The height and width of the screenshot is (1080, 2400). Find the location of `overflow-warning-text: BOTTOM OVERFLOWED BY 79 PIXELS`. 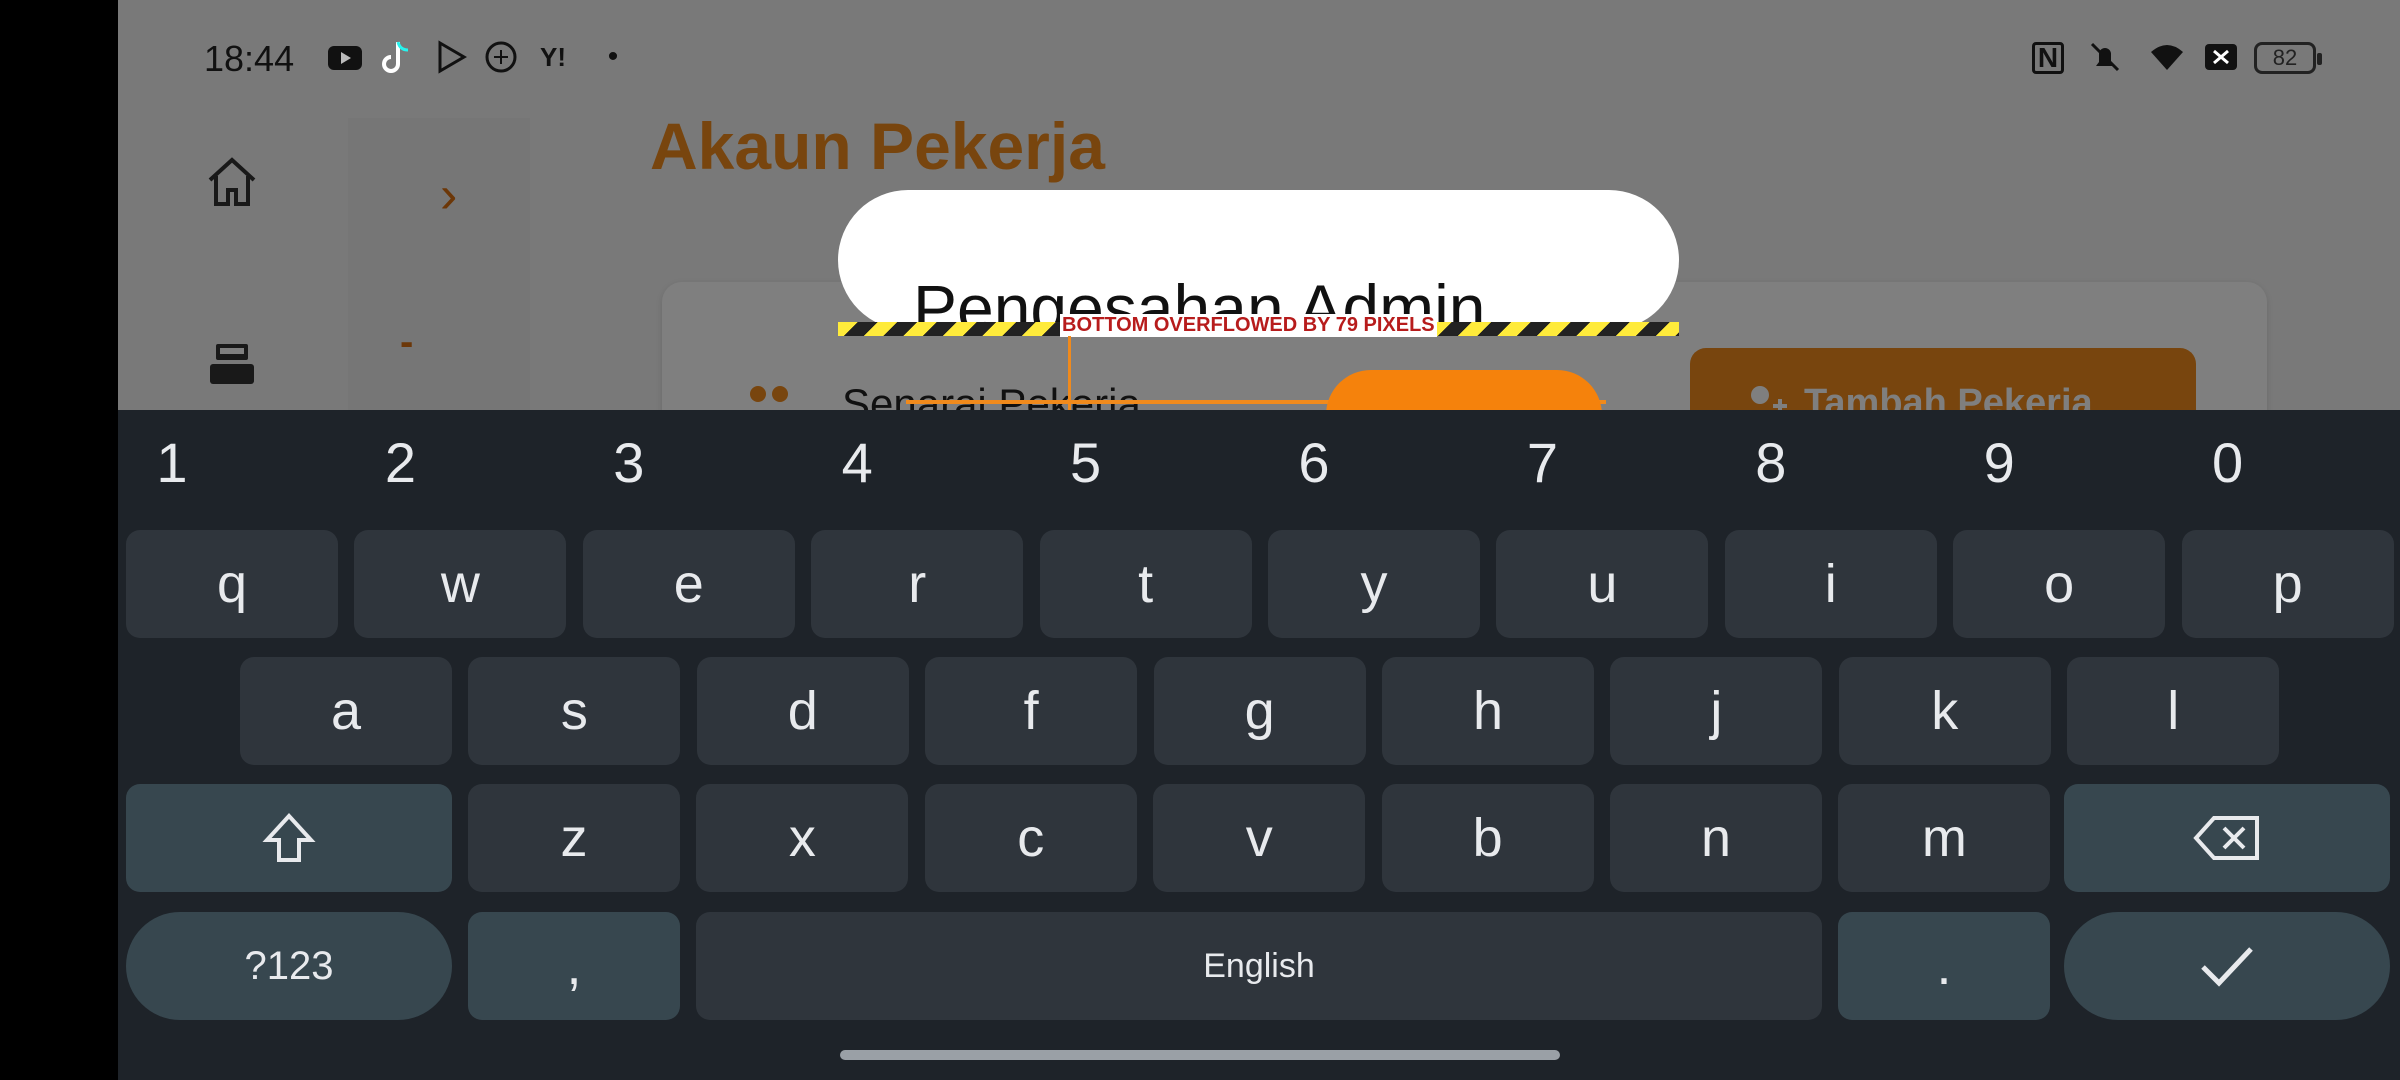

overflow-warning-text: BOTTOM OVERFLOWED BY 79 PIXELS is located at coordinates (1248, 325).